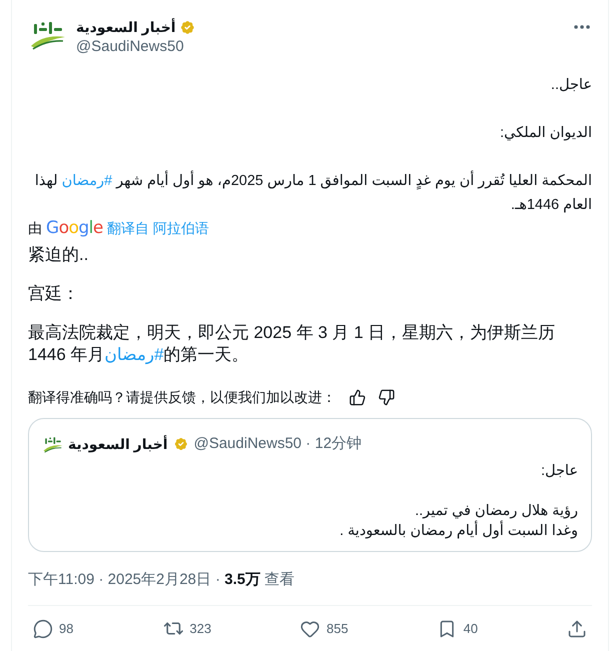 The width and height of the screenshot is (614, 651). What do you see at coordinates (187, 629) in the screenshot?
I see `repost-button: 323` at bounding box center [187, 629].